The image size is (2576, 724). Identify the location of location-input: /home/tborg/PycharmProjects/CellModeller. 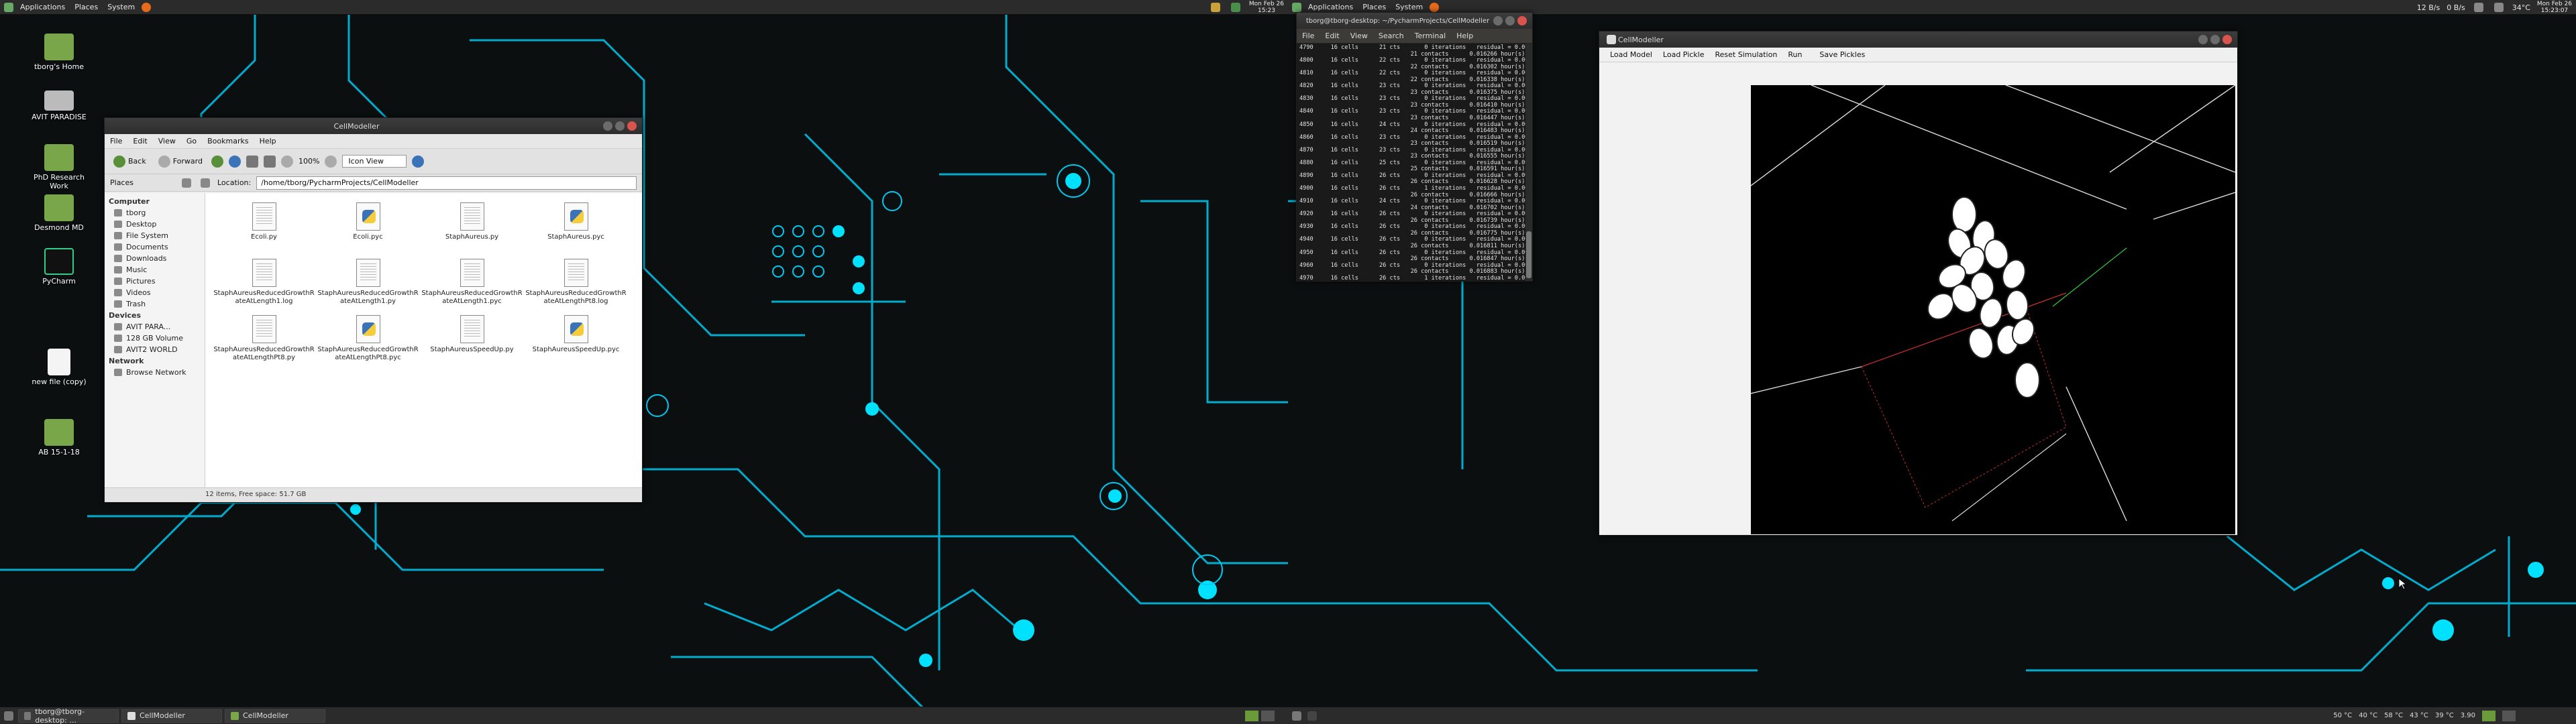
(446, 183).